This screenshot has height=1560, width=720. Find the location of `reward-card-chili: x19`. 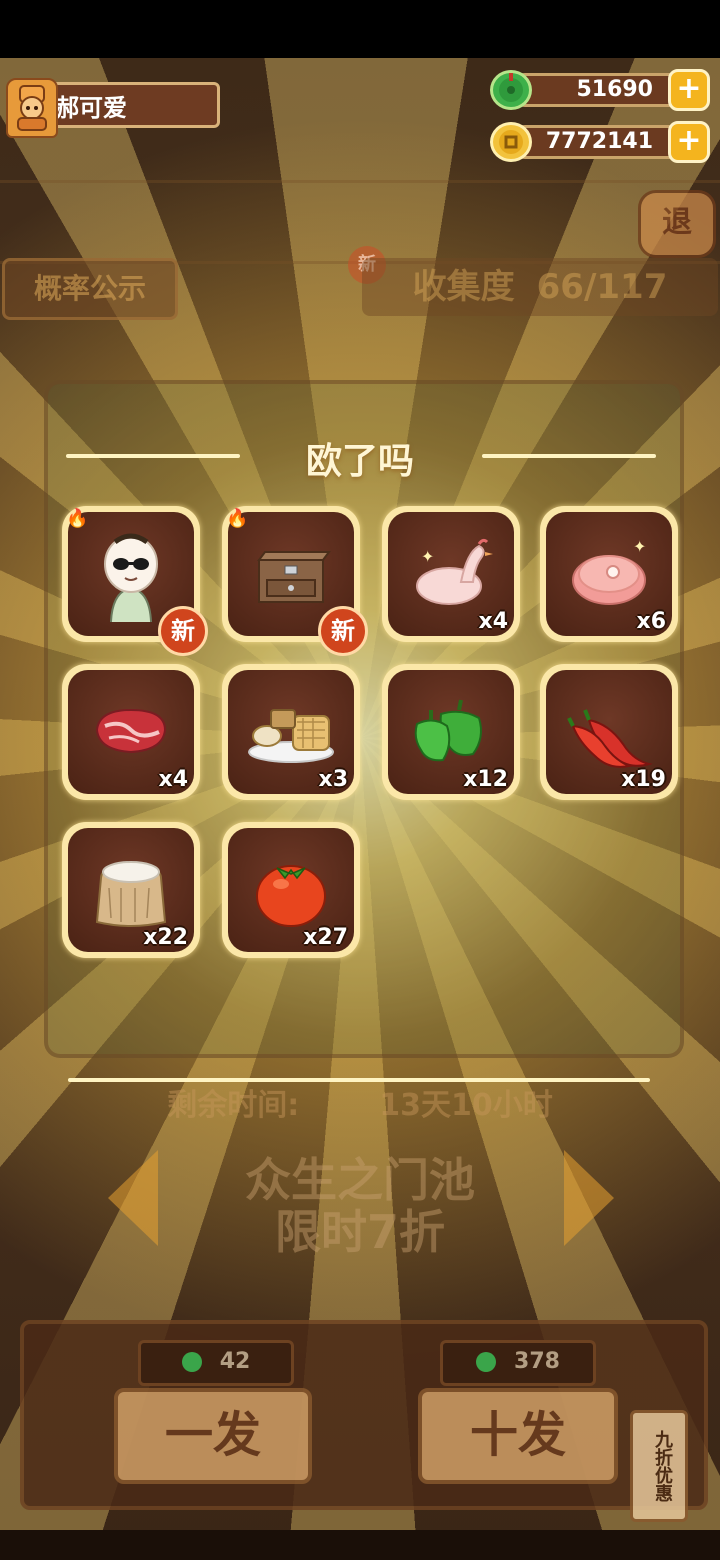

reward-card-chili: x19 is located at coordinates (609, 732).